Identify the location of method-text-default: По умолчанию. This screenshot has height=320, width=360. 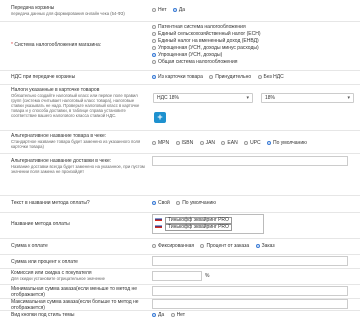
(196, 203).